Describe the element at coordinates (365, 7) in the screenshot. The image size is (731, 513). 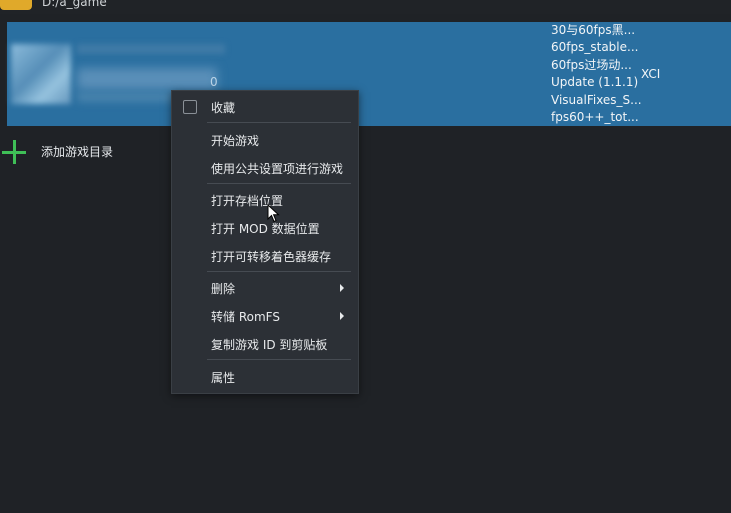
I see `game-dir-row: D:/a_game` at that location.